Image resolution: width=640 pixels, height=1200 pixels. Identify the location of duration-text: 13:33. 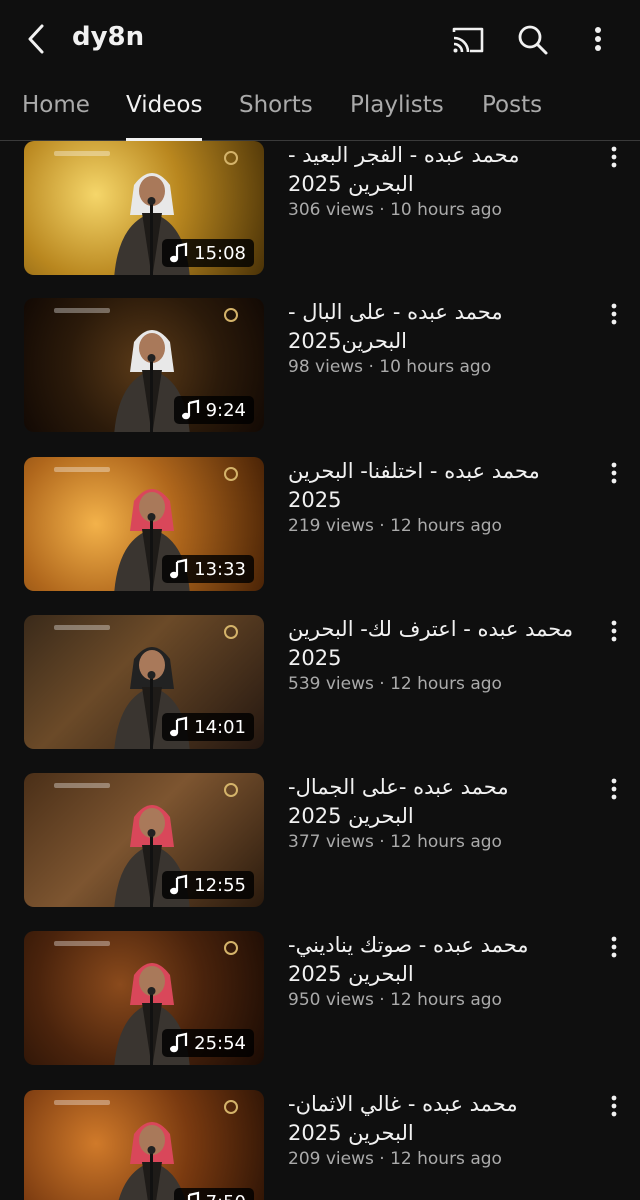
(220, 569).